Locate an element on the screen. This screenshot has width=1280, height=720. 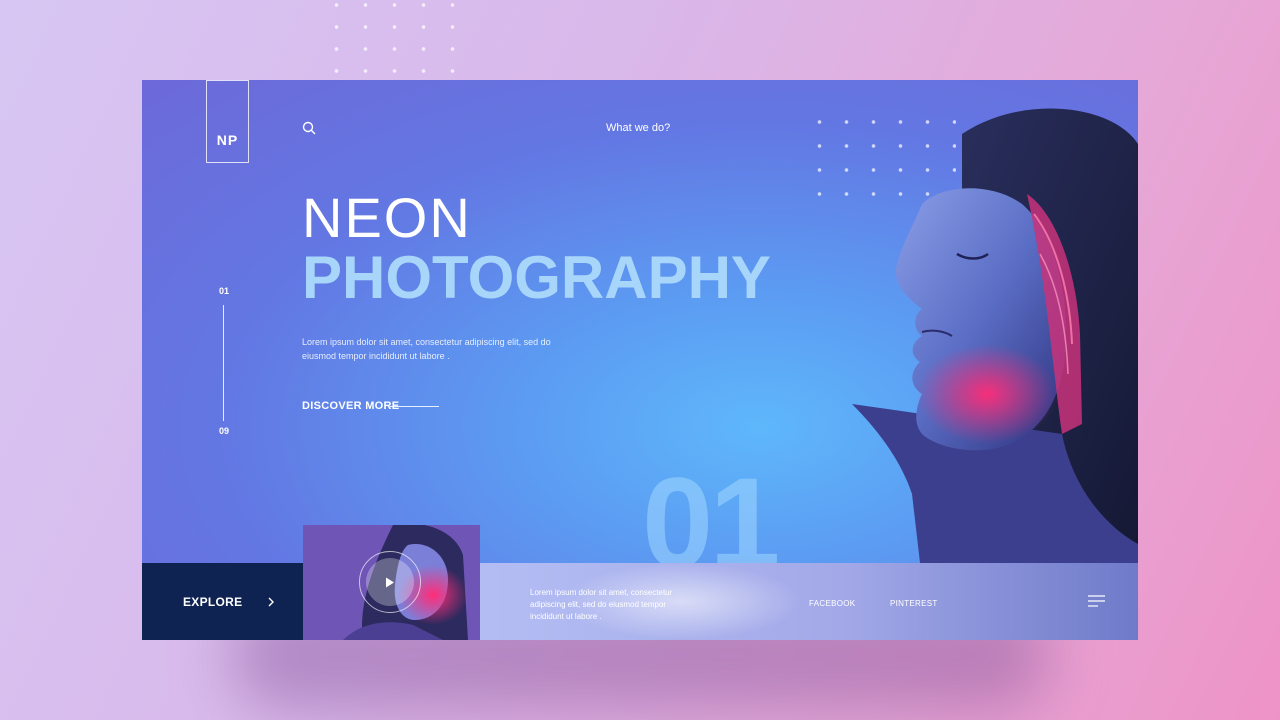
slider-progress-line is located at coordinates (223, 363).